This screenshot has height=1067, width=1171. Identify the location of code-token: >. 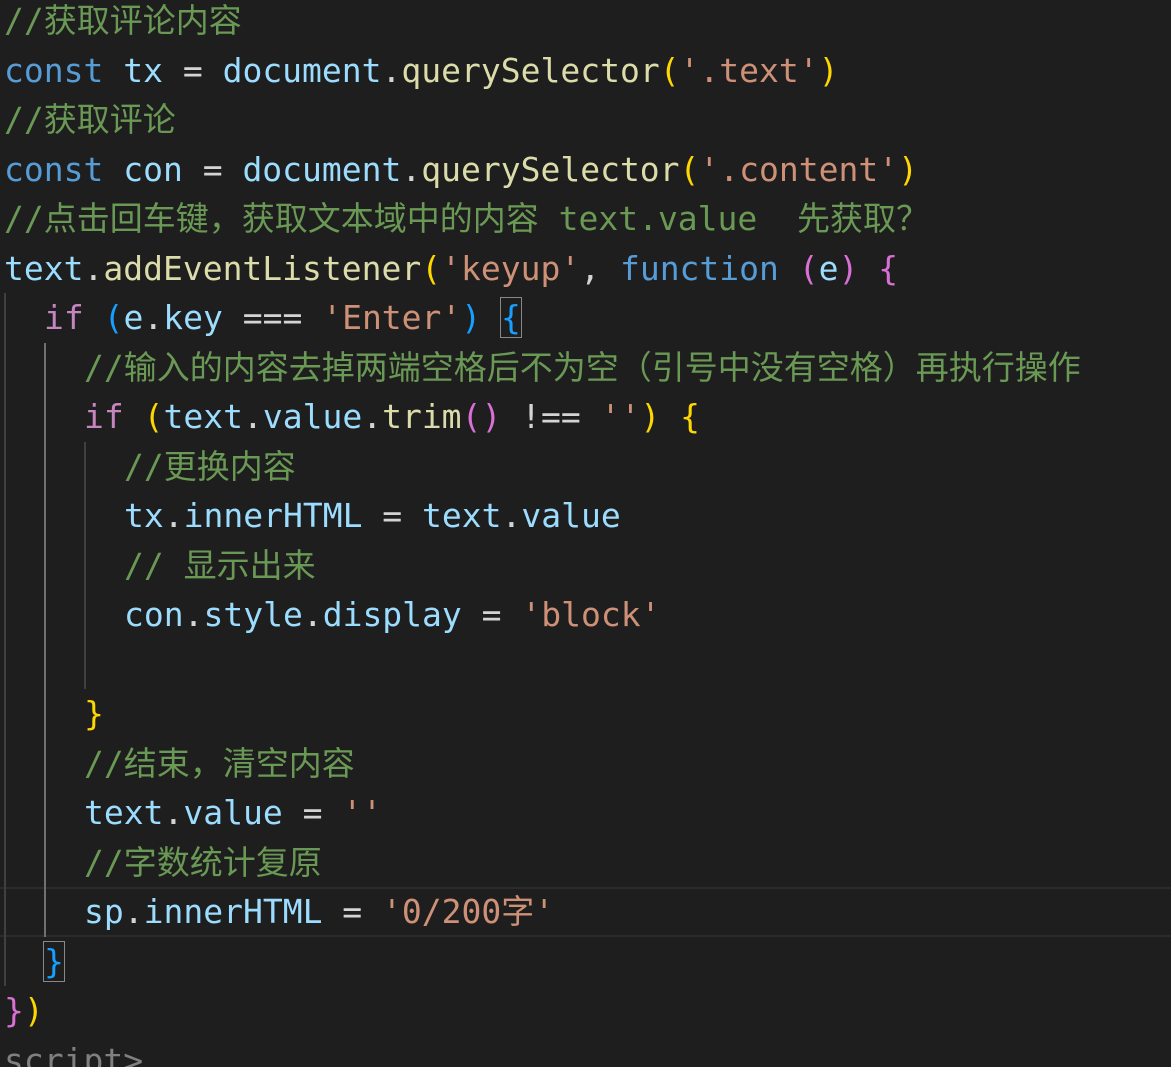
(133, 1053).